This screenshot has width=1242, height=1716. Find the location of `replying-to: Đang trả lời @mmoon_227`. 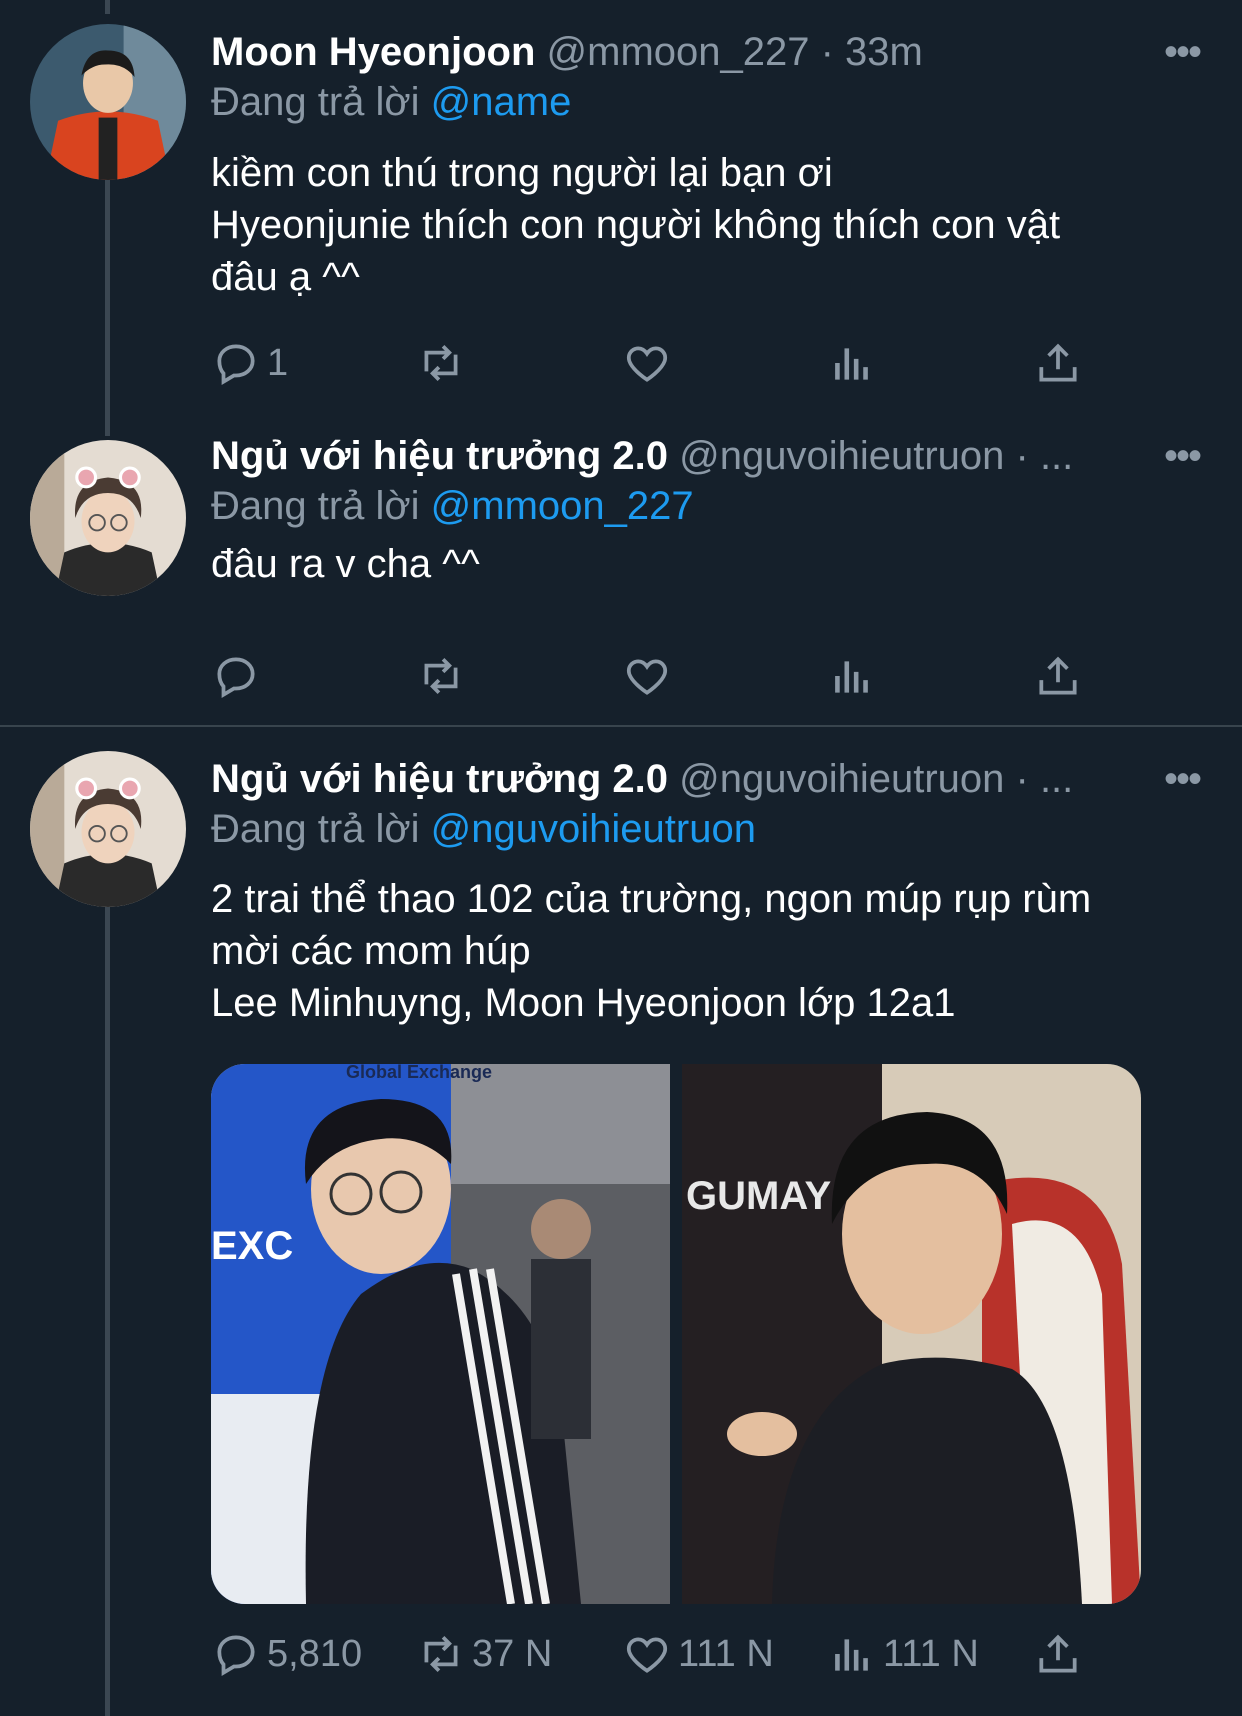

replying-to: Đang trả lời @mmoon_227 is located at coordinates (452, 506).